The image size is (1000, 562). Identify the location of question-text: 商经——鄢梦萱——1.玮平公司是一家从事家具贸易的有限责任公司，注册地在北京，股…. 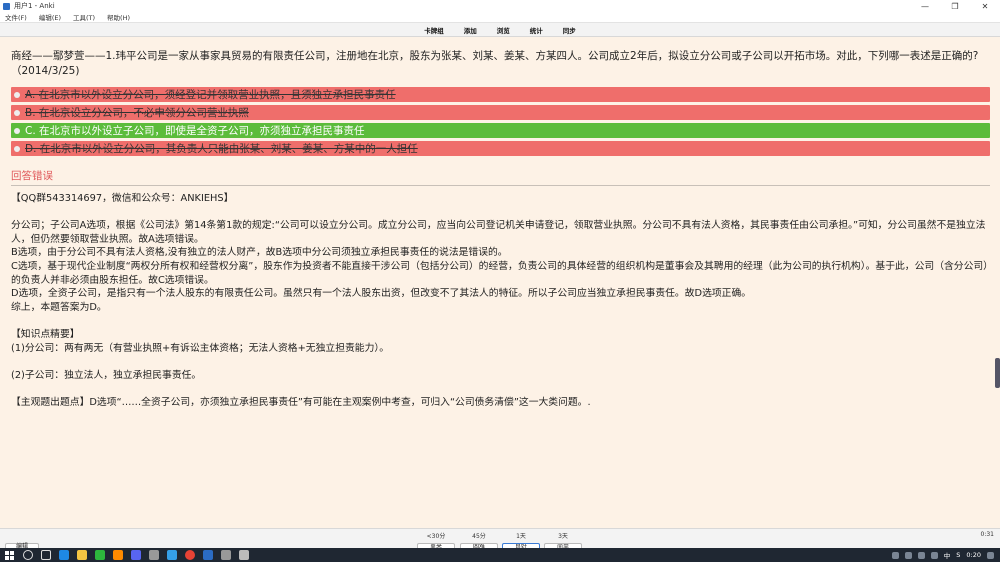
(495, 63).